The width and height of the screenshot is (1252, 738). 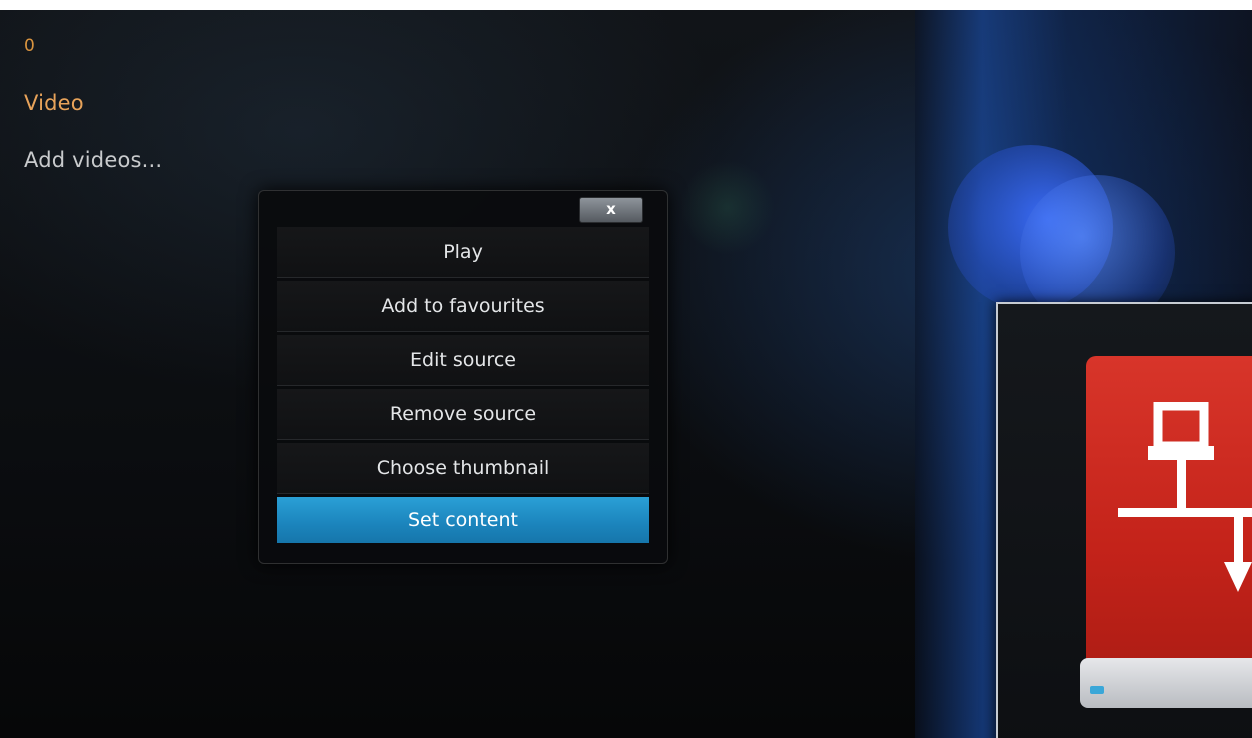 I want to click on menu-item-edit-source: Edit source, so click(x=463, y=360).